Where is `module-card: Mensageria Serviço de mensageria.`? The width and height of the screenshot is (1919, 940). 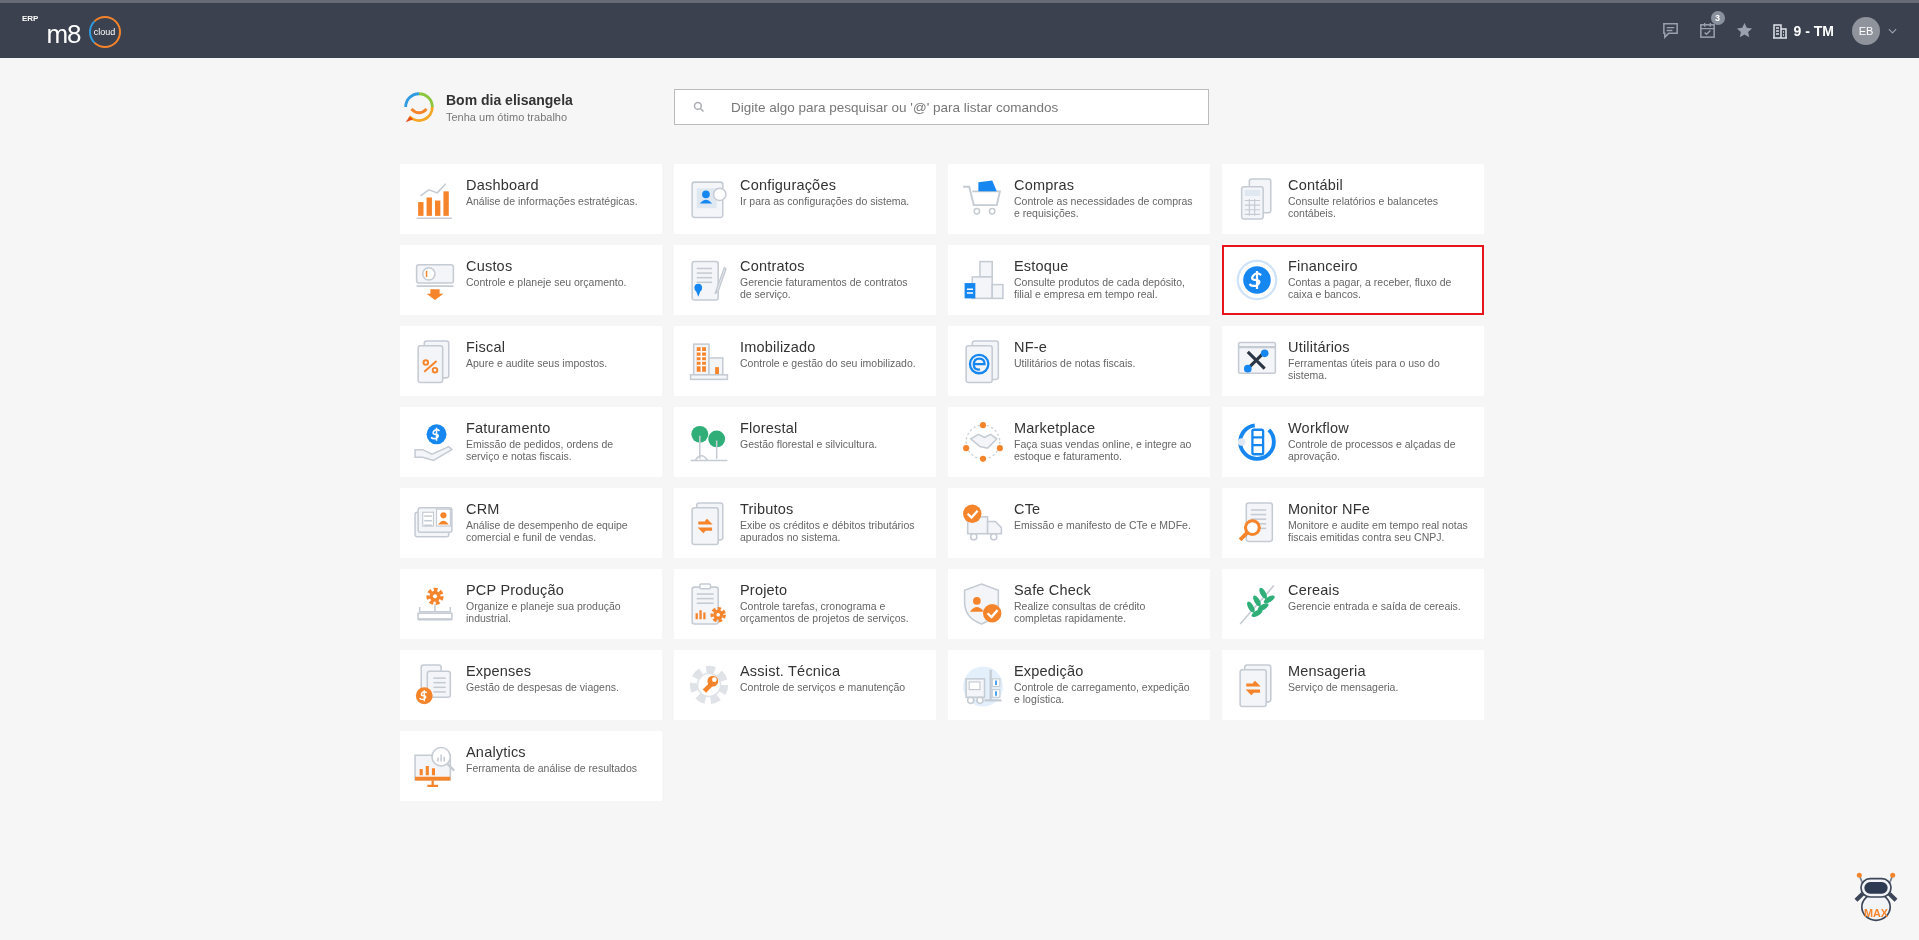 module-card: Mensageria Serviço de mensageria. is located at coordinates (1353, 685).